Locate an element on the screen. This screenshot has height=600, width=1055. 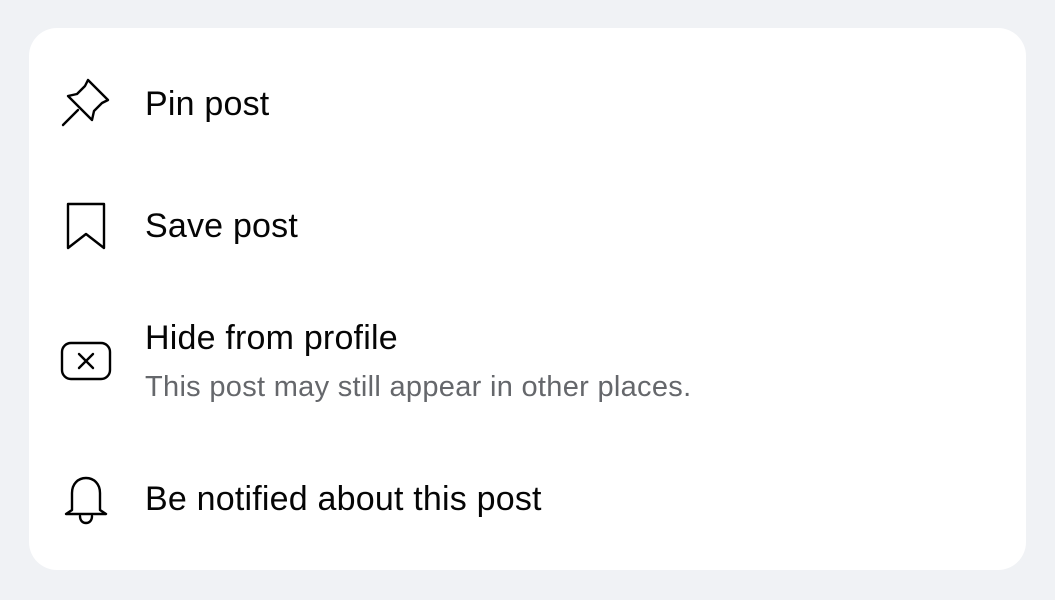
hide-x-icon is located at coordinates (86, 361).